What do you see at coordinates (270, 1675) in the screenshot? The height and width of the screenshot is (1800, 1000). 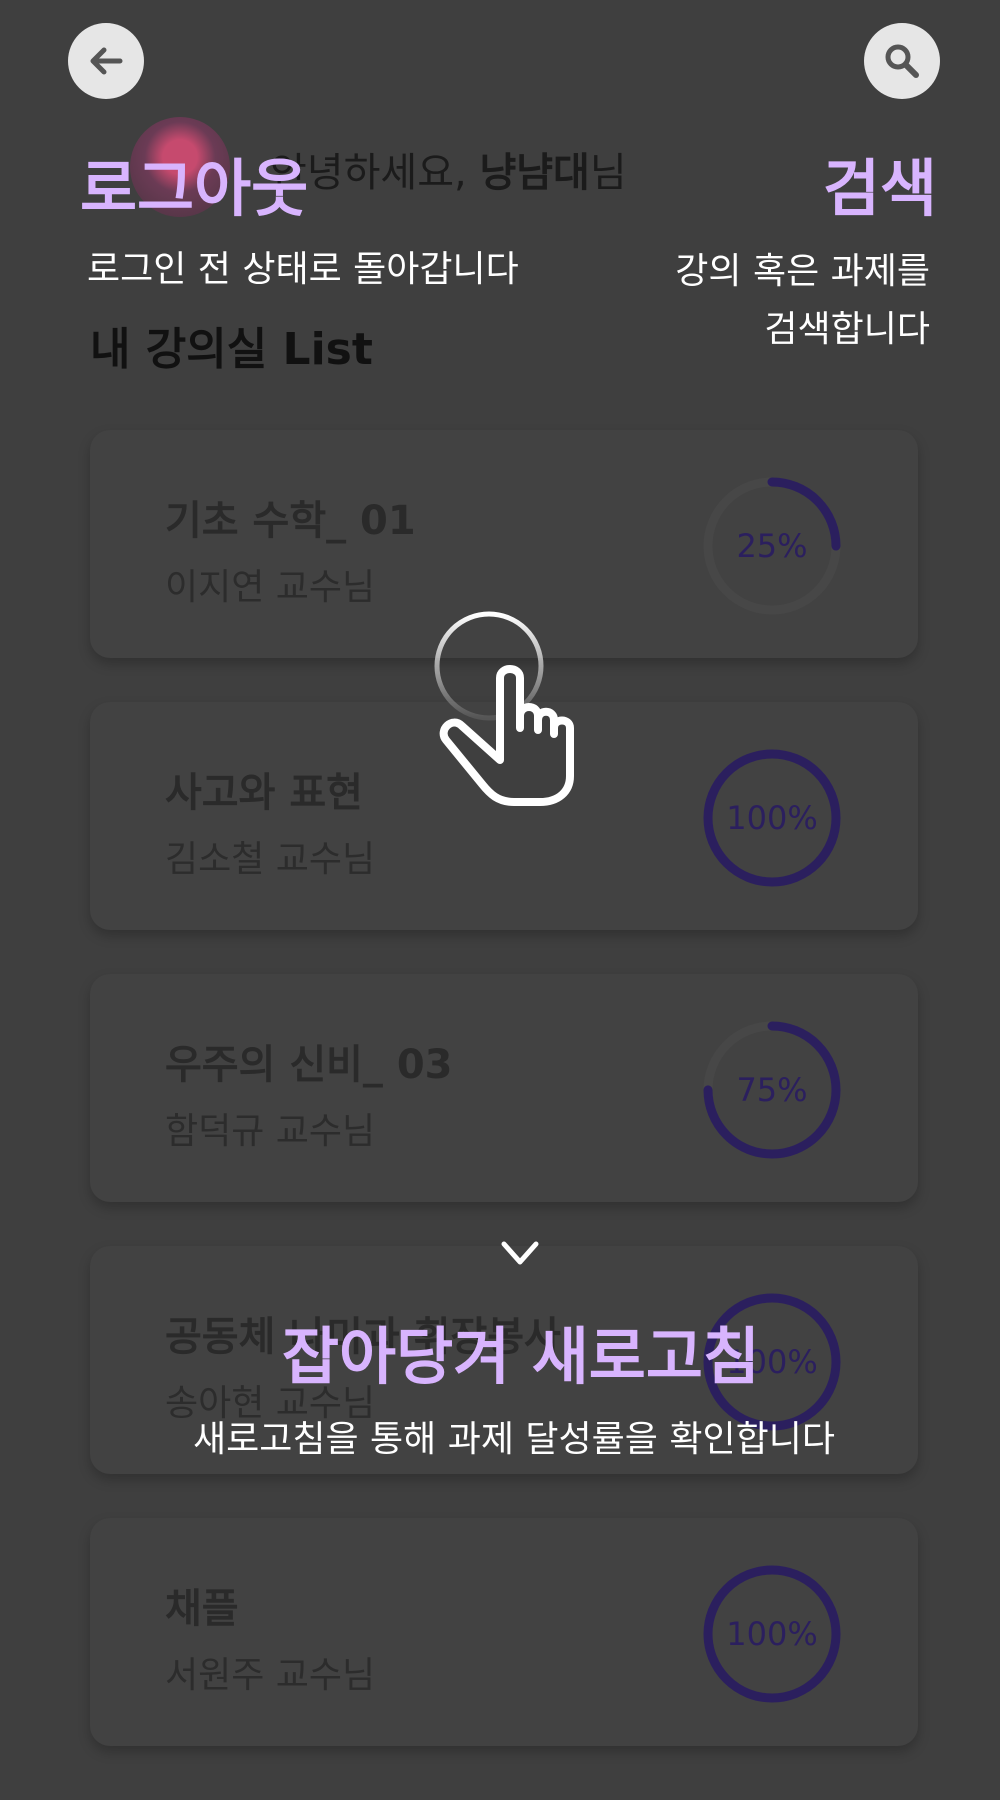 I see `professor-name: 서원주 교수님` at bounding box center [270, 1675].